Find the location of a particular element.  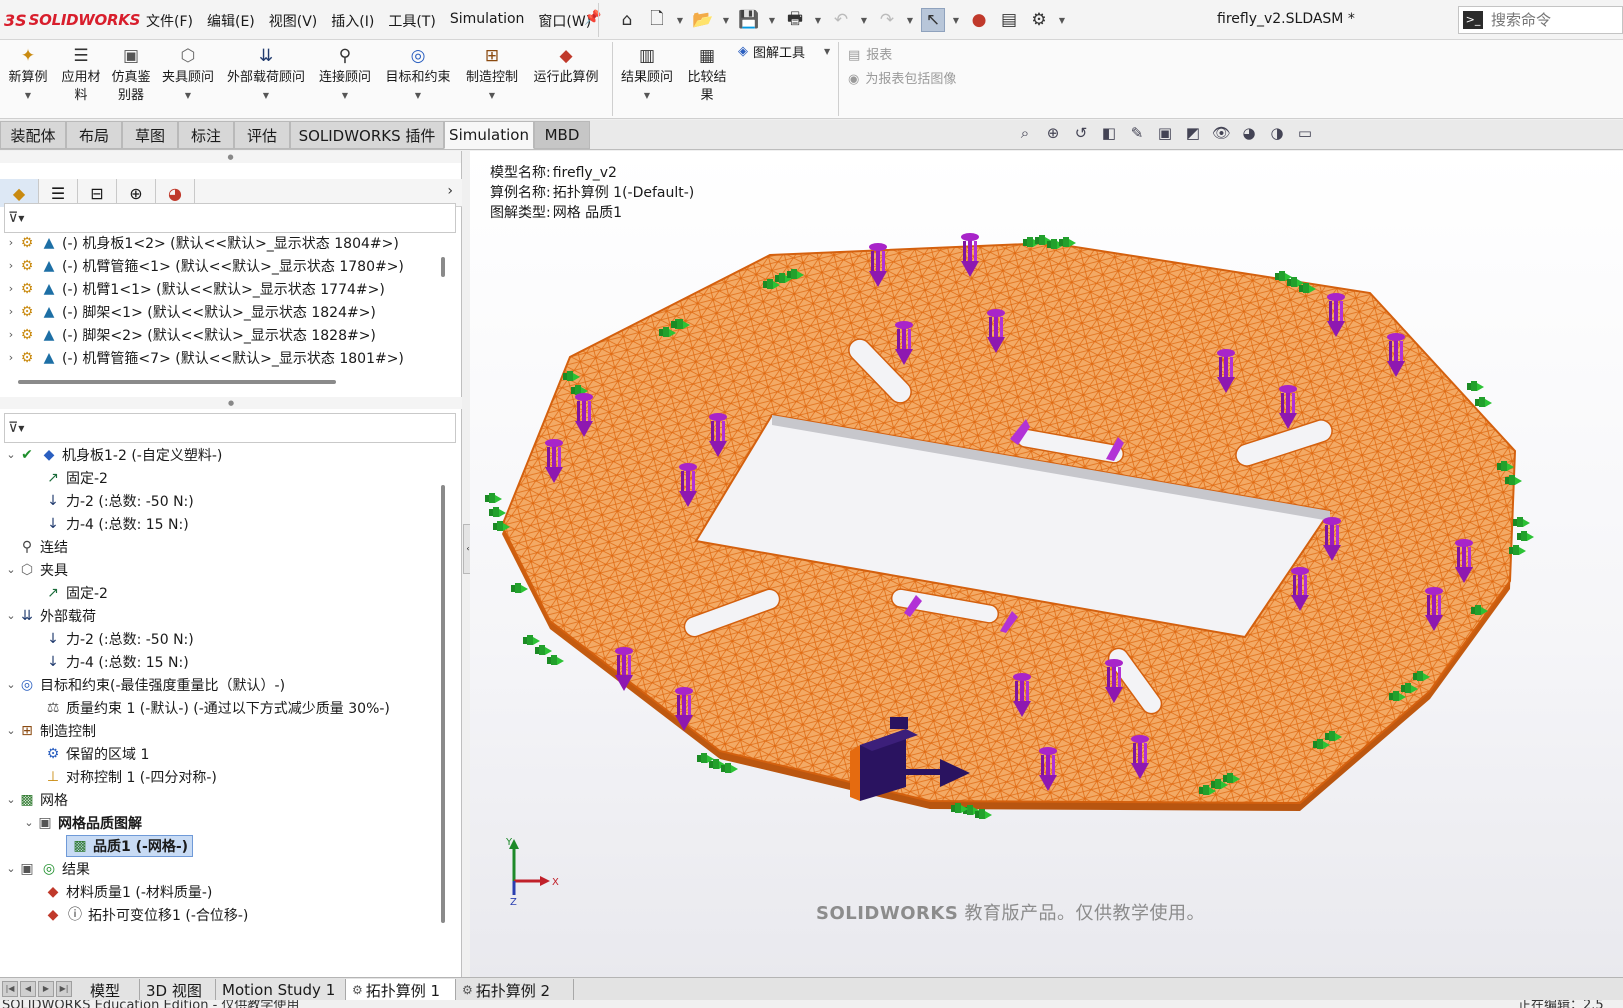

command-search: >_ is located at coordinates (1540, 20).